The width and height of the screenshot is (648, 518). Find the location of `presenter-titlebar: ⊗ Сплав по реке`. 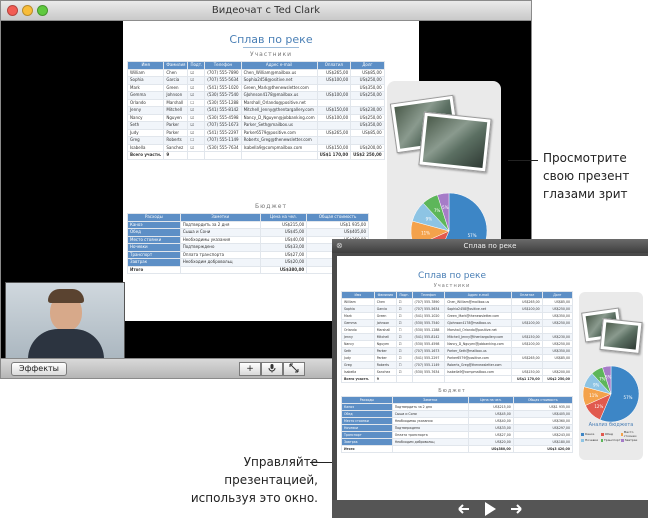

presenter-titlebar: ⊗ Сплав по реке is located at coordinates (490, 246).